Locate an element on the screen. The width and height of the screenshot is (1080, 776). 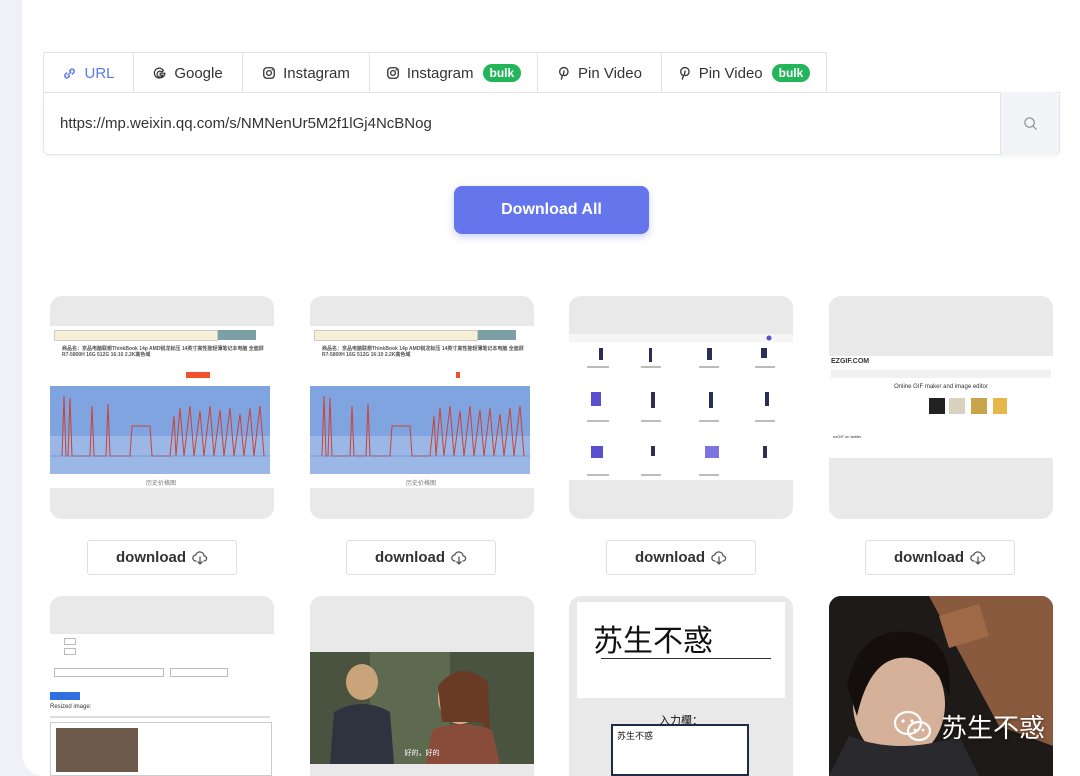
tab-pin-video-bulk: Pin Video bulk is located at coordinates (744, 72).